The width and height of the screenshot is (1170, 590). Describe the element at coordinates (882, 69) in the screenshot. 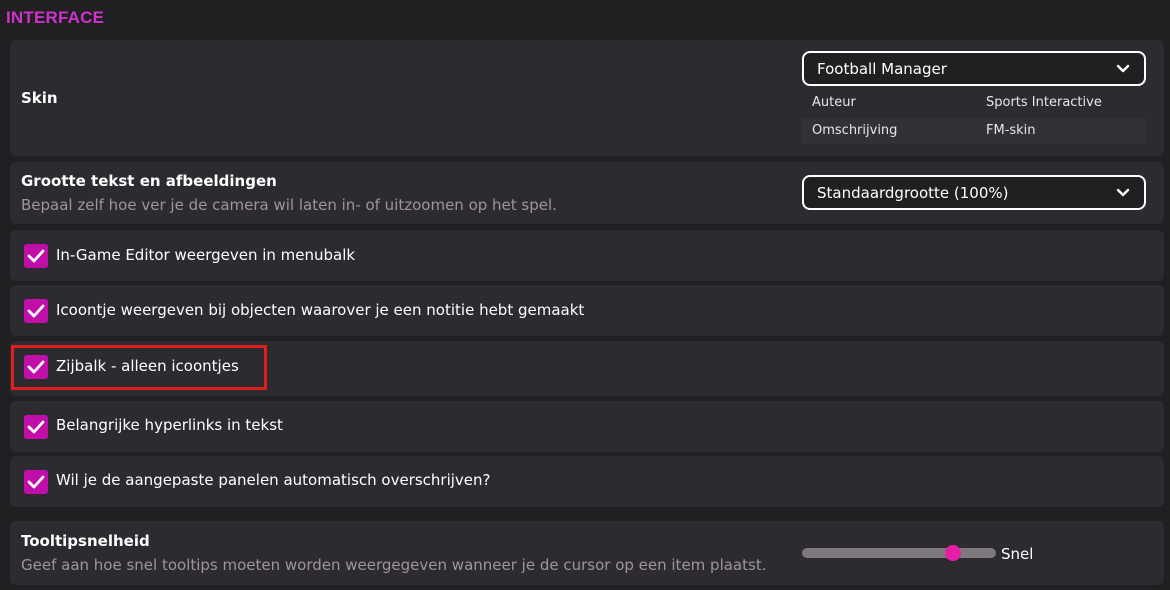

I see `skin-dropdown-value: Football Manager` at that location.